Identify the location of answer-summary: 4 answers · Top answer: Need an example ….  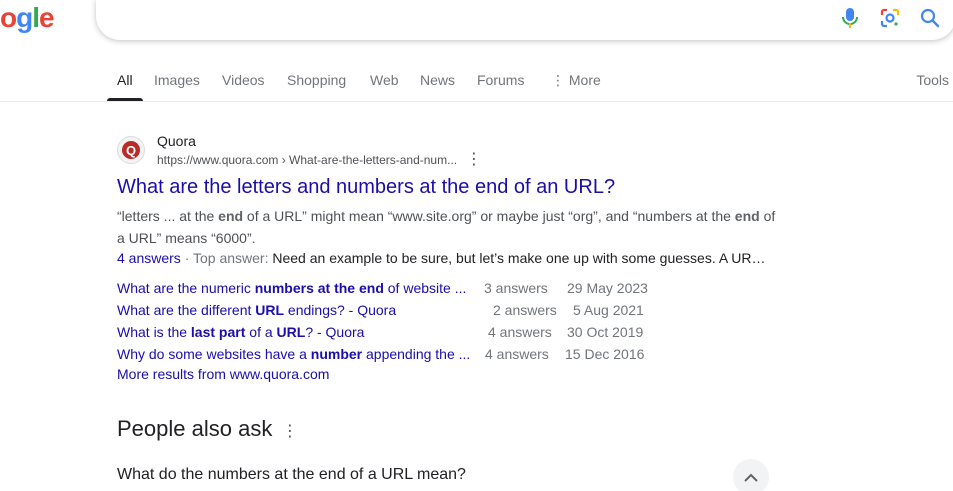
(442, 258).